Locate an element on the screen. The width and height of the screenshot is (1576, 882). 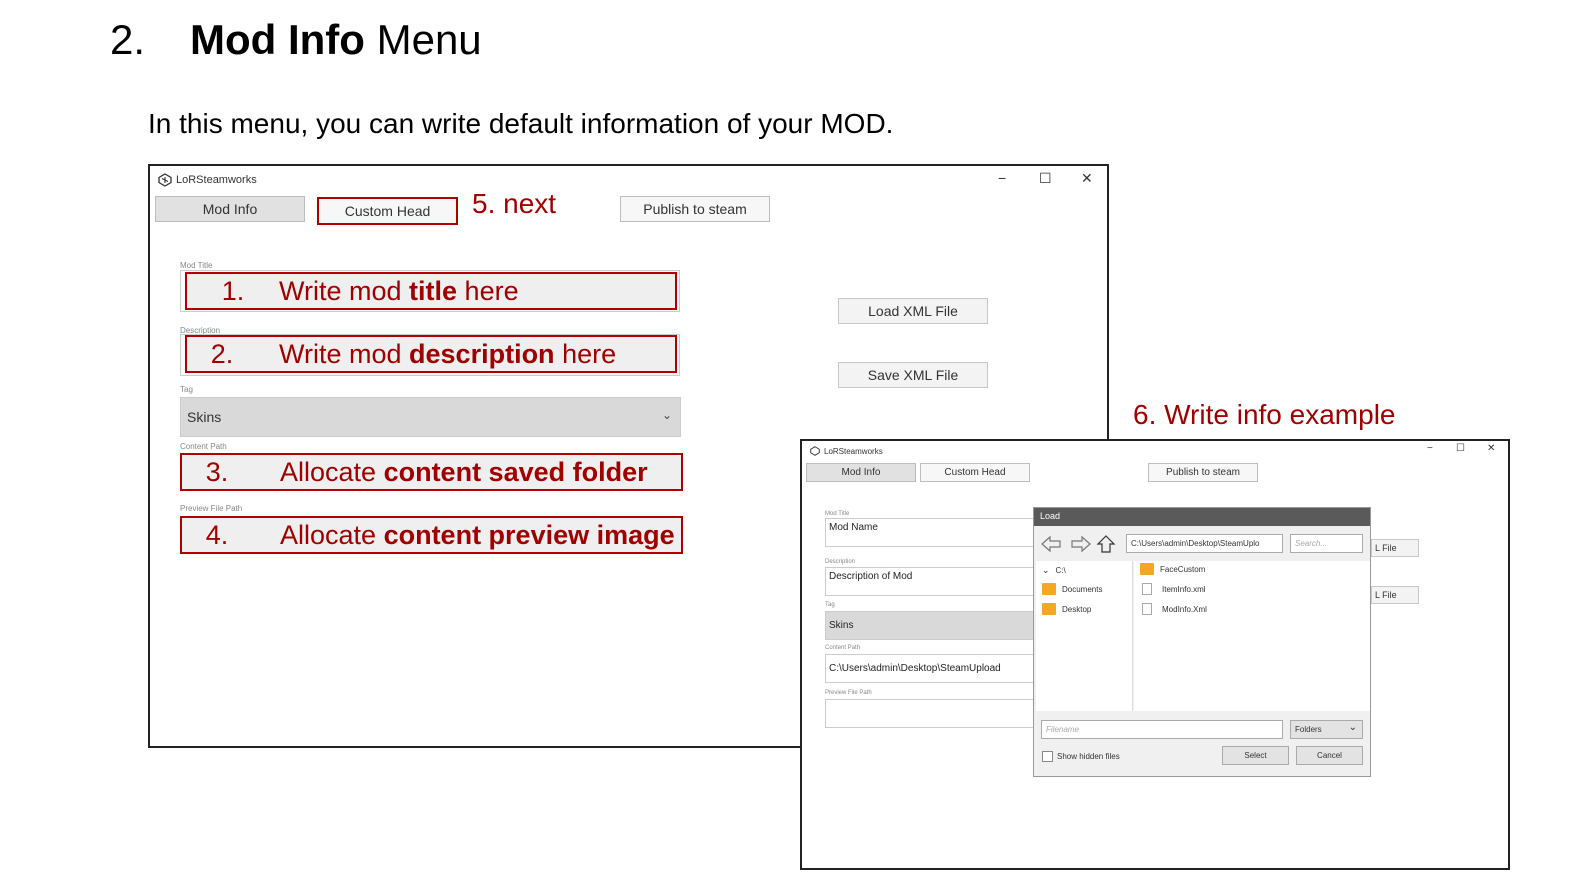
show-hidden-checkbox is located at coordinates (1047, 756).